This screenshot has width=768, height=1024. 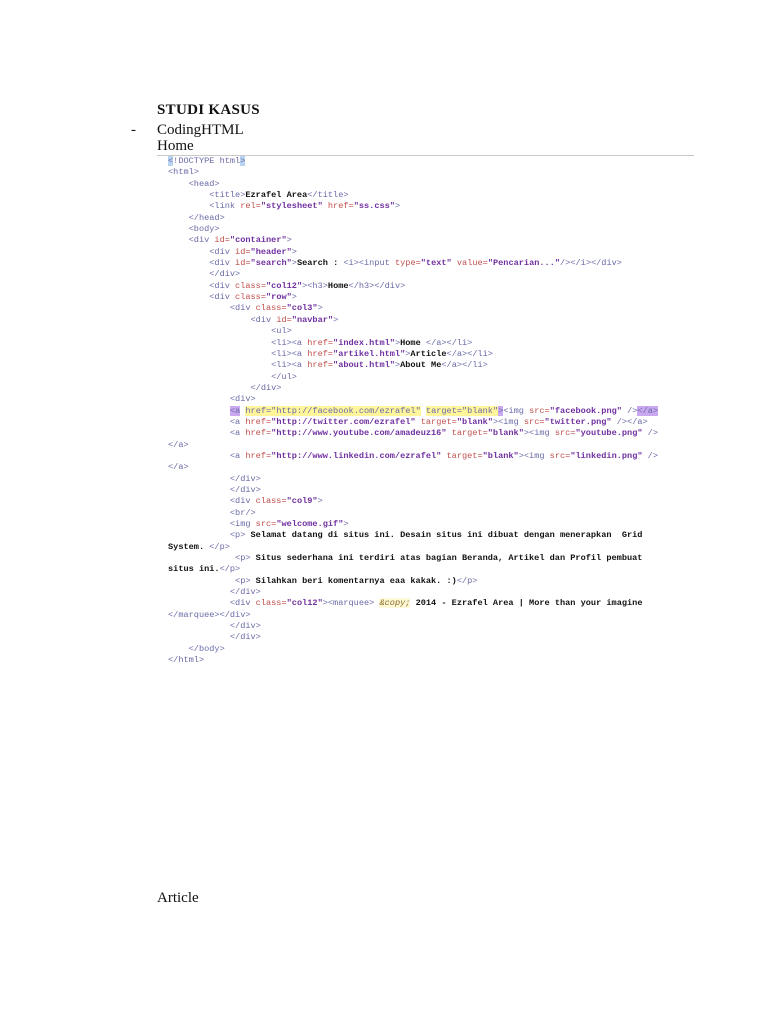 I want to click on code-token: "navbar", so click(x=312, y=319).